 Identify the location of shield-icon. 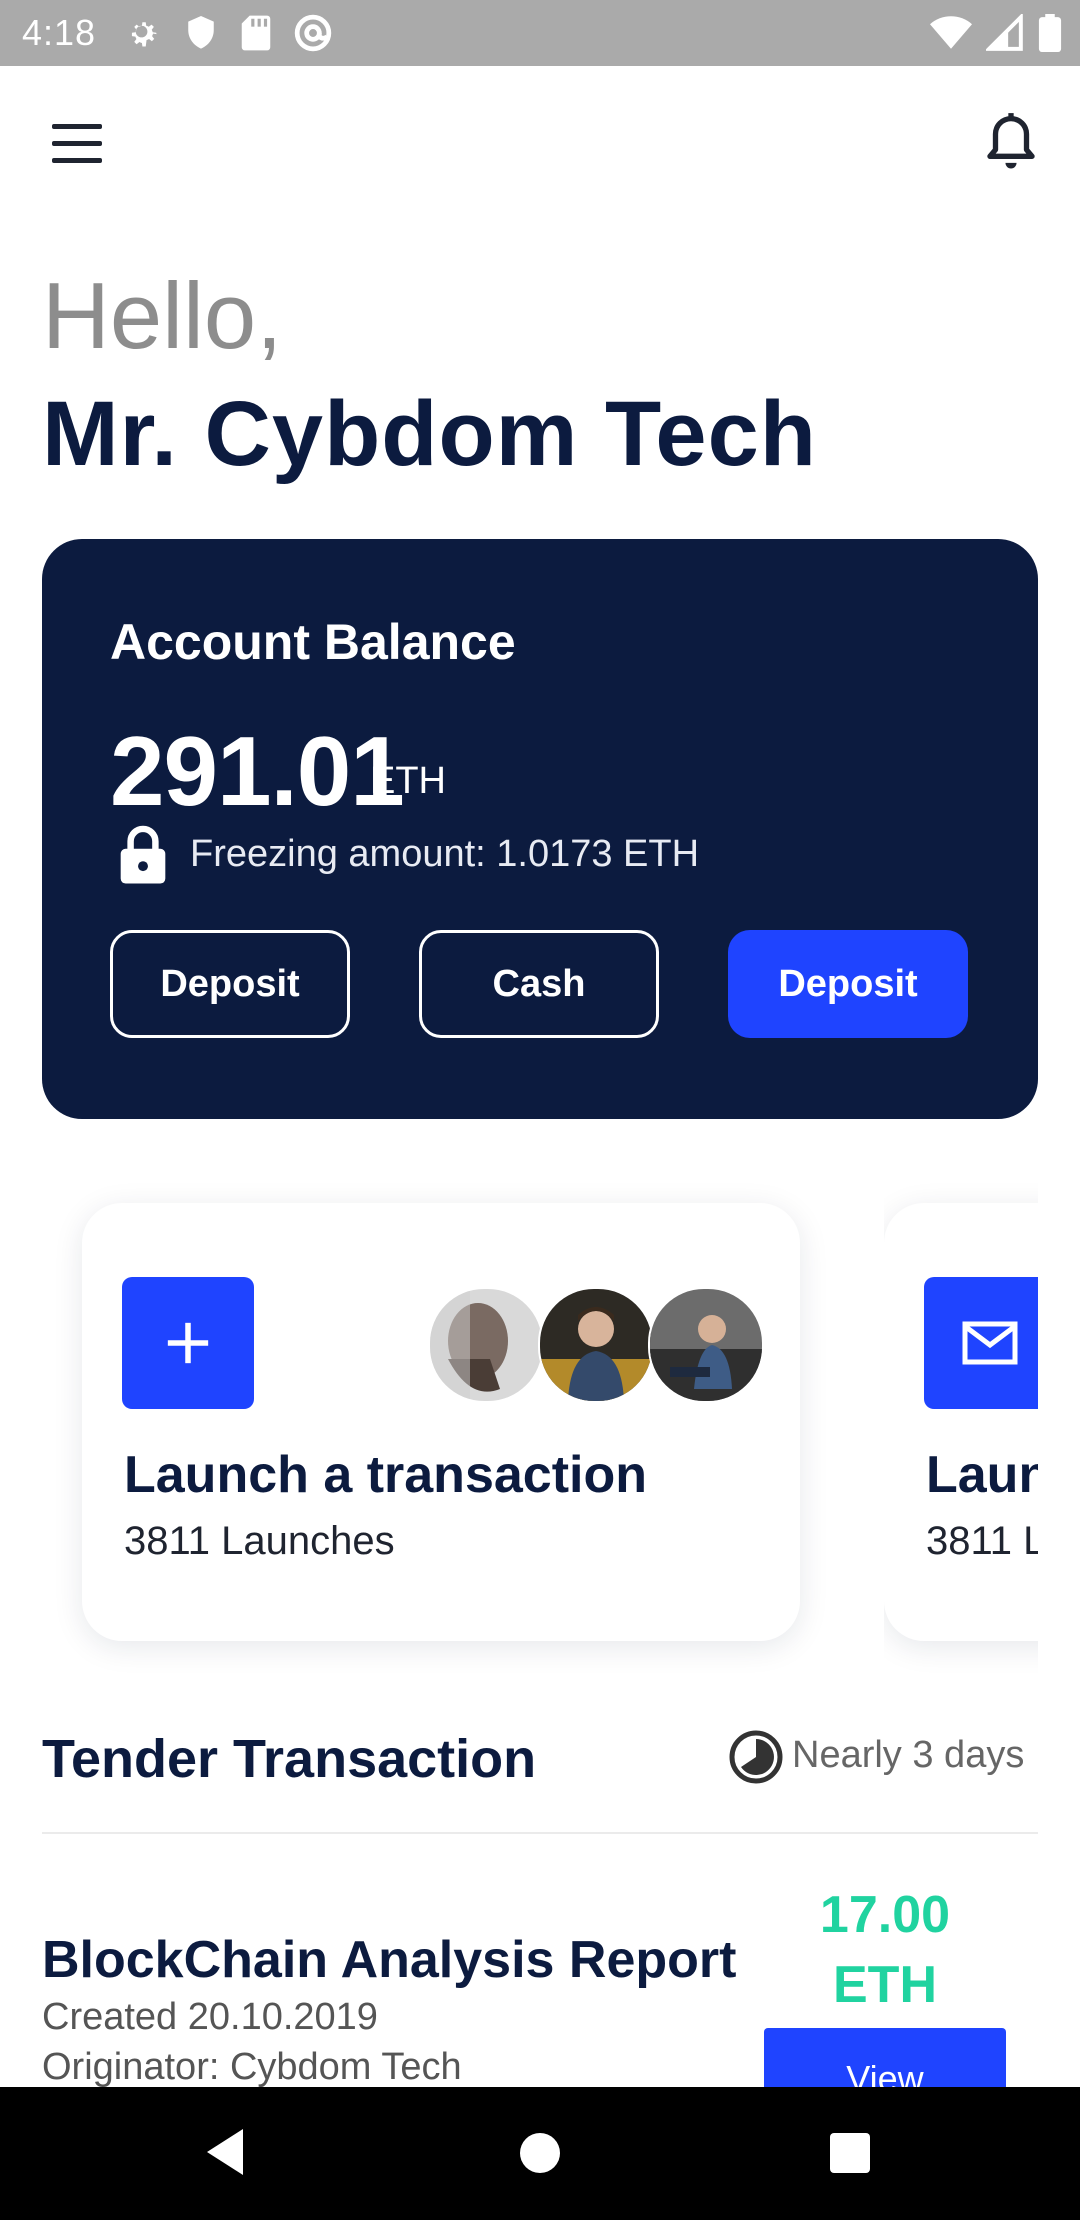
(201, 33).